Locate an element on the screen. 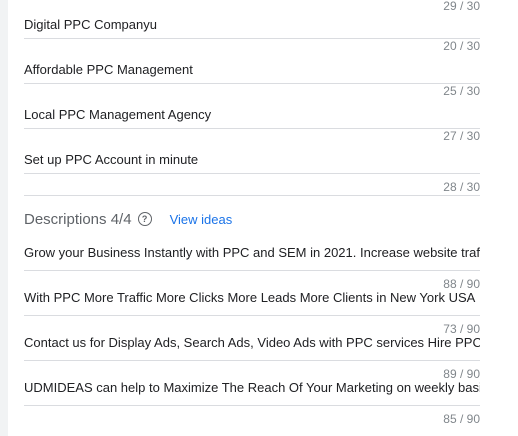  description-field: 85 / 90 is located at coordinates (252, 421).